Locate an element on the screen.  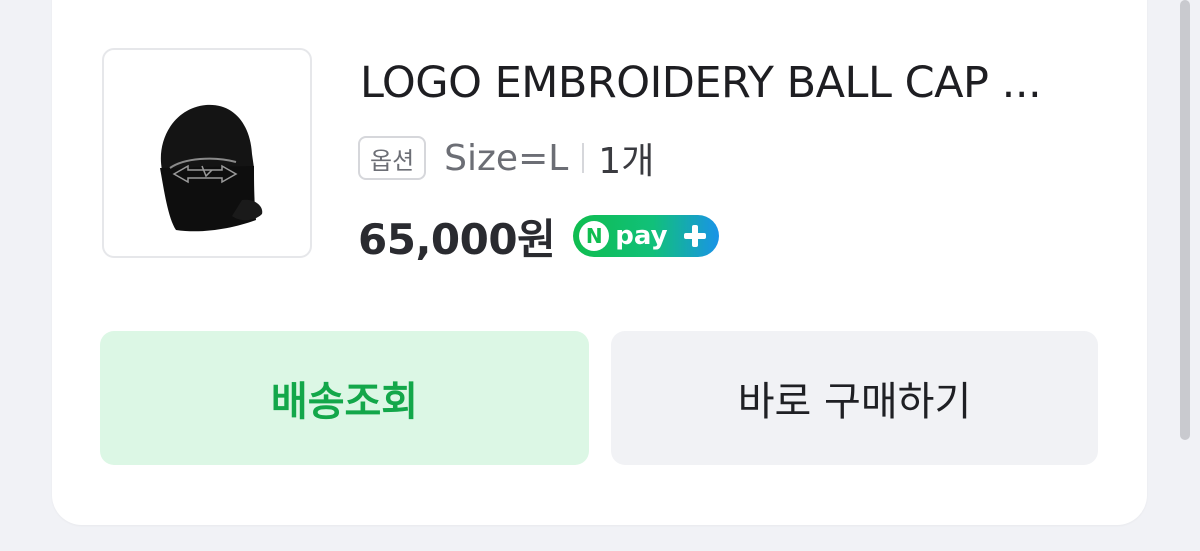
option-value: Size=L is located at coordinates (506, 158).